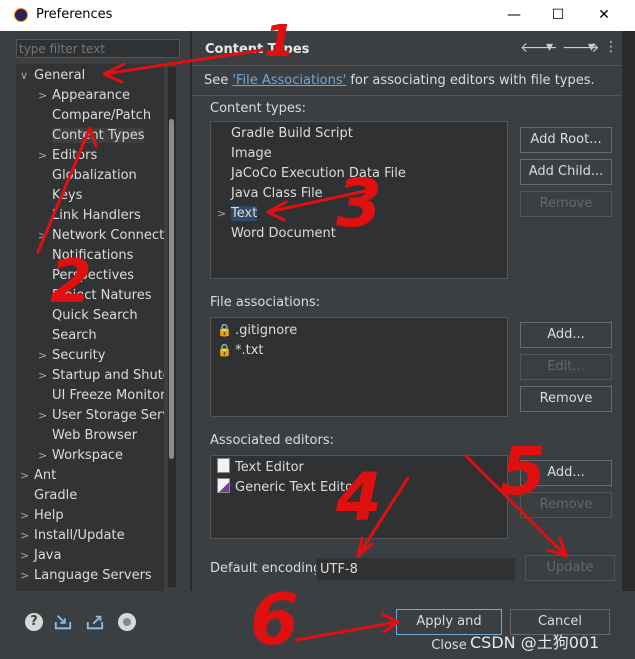 This screenshot has height=659, width=635. Describe the element at coordinates (514, 15) in the screenshot. I see `minimize-button: —` at that location.